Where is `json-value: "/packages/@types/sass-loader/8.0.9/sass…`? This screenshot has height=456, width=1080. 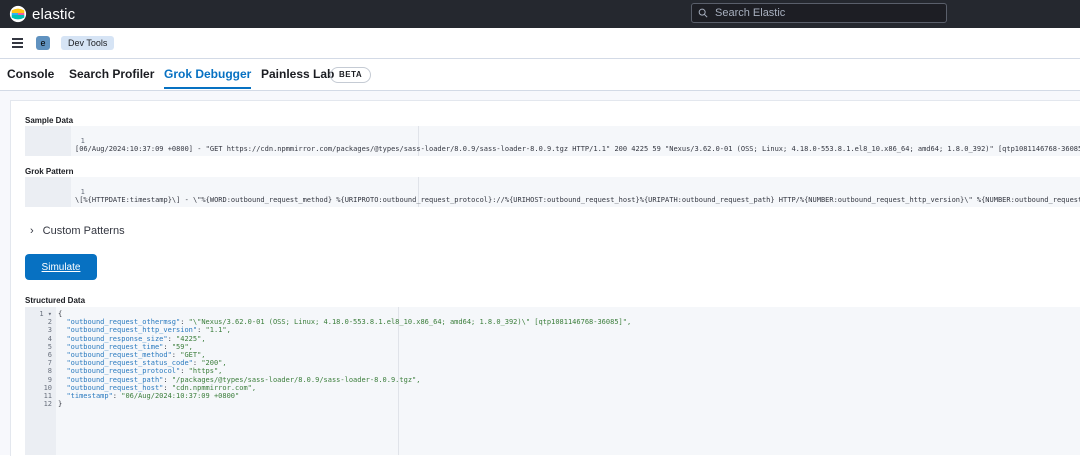
json-value: "/packages/@types/sass-loader/8.0.9/sass… is located at coordinates (296, 379).